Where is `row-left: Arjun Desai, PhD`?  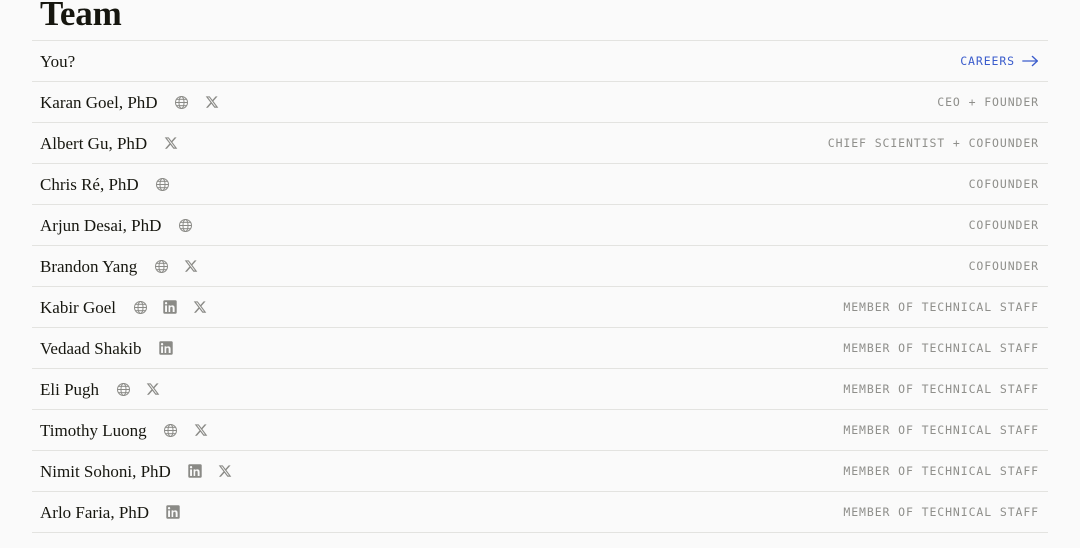
row-left: Arjun Desai, PhD is located at coordinates (504, 225).